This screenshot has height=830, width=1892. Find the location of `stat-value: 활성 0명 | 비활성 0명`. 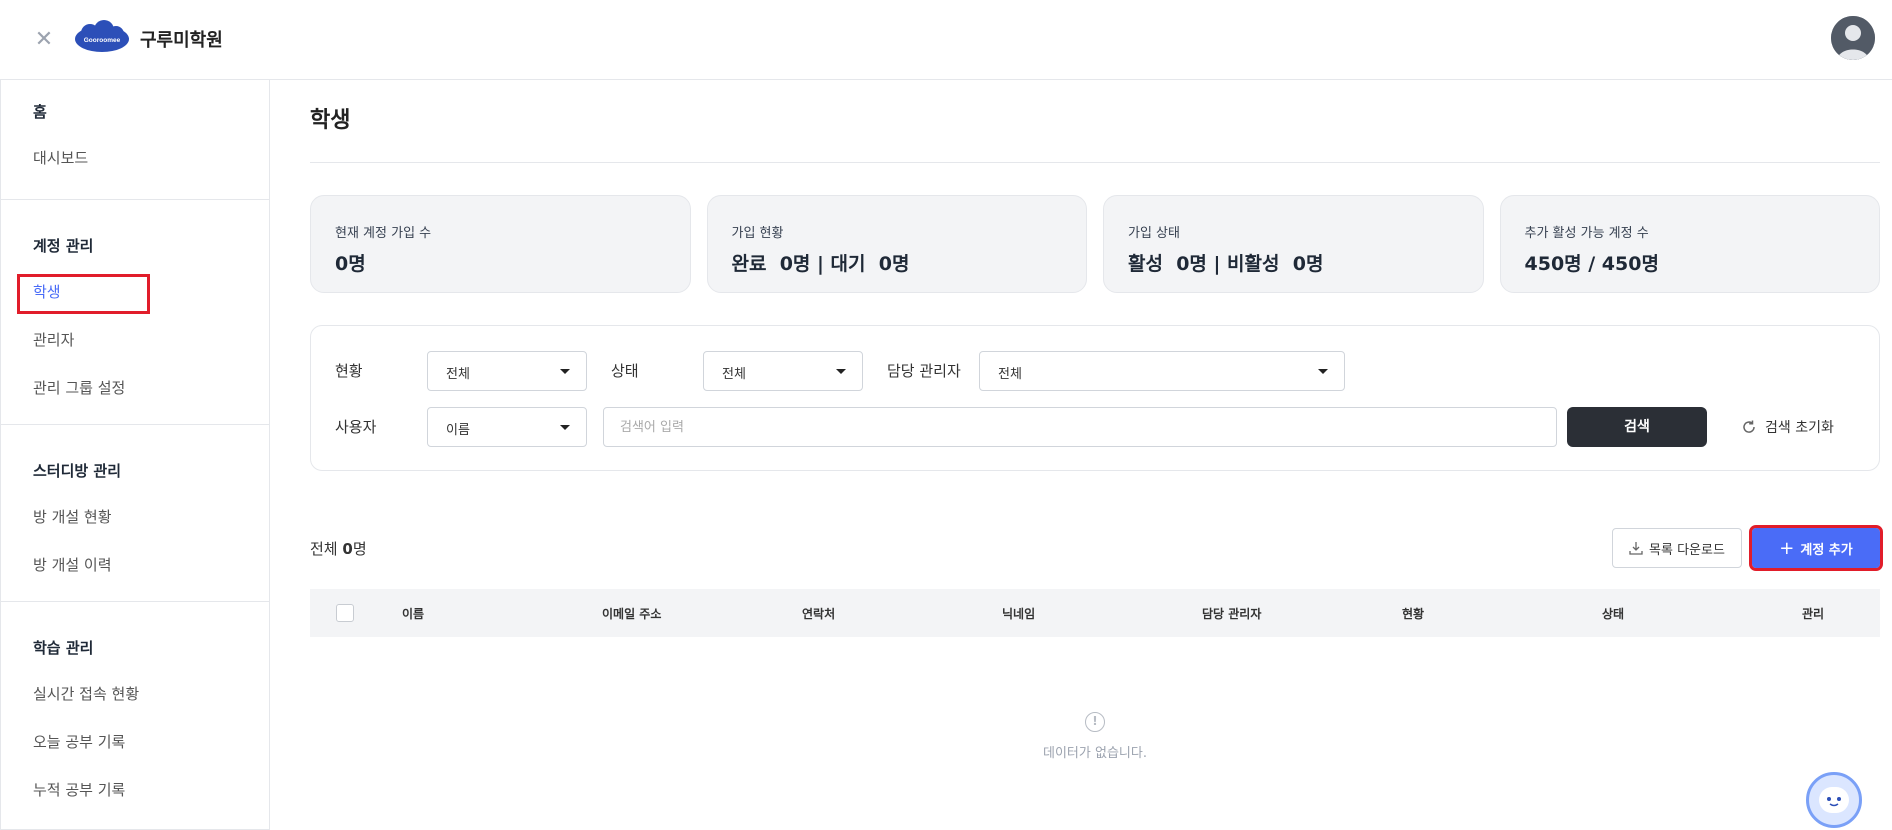

stat-value: 활성 0명 | 비활성 0명 is located at coordinates (1226, 264).